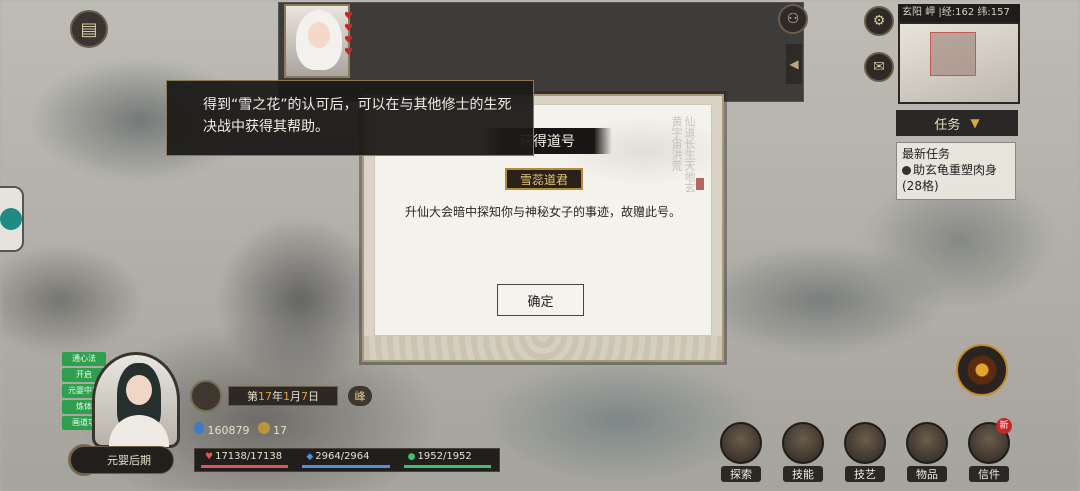 The image size is (1080, 491). What do you see at coordinates (1004, 426) in the screenshot?
I see `new-badge: 新` at bounding box center [1004, 426].